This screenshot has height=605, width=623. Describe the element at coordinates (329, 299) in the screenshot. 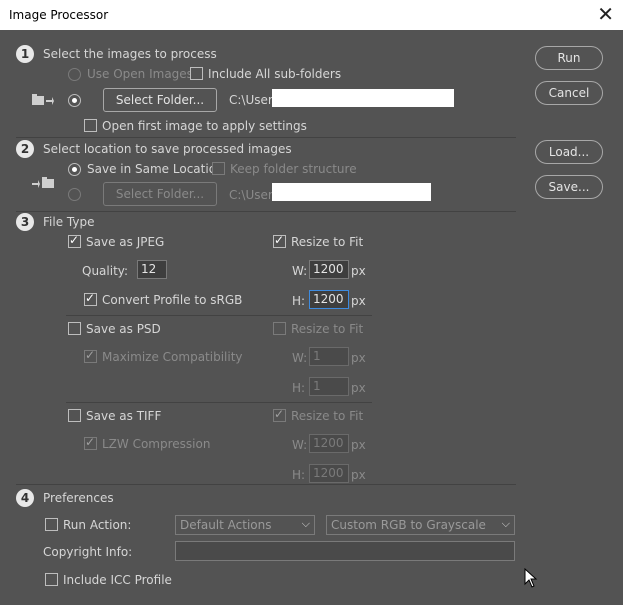

I see `jpeg-height-input: 1200` at that location.